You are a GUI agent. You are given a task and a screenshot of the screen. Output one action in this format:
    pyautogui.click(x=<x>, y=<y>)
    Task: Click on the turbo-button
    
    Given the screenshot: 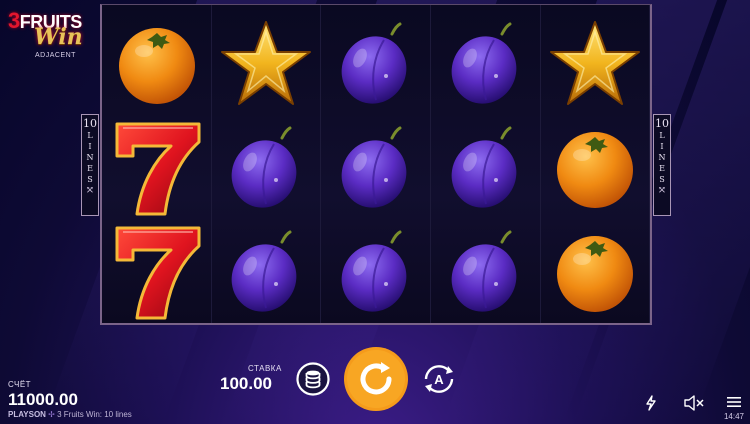 What is the action you would take?
    pyautogui.click(x=651, y=403)
    